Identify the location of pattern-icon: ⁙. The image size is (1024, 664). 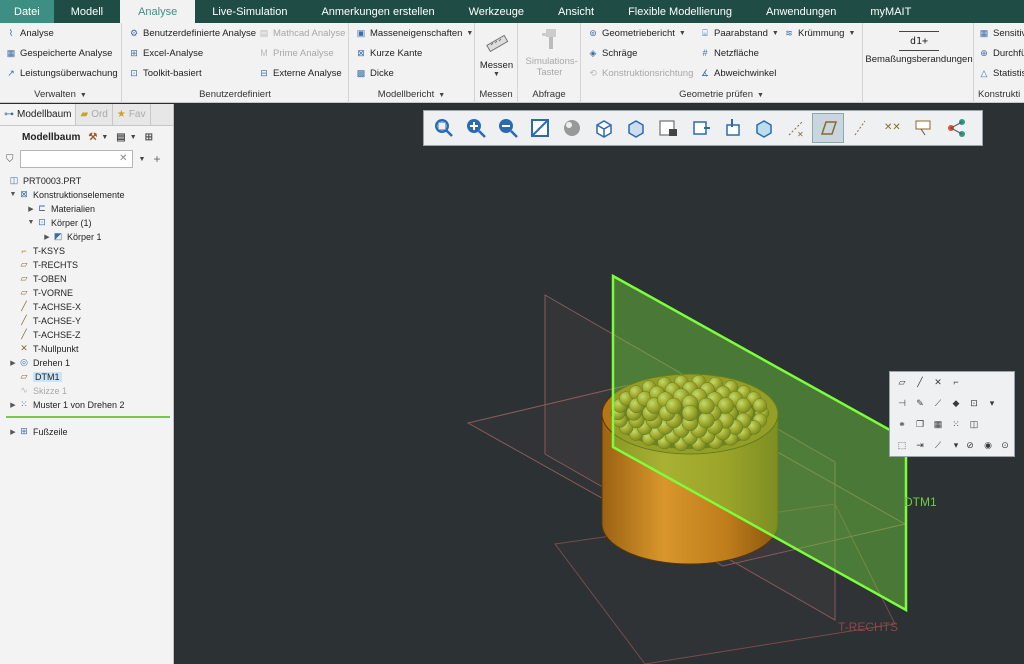
(956, 424).